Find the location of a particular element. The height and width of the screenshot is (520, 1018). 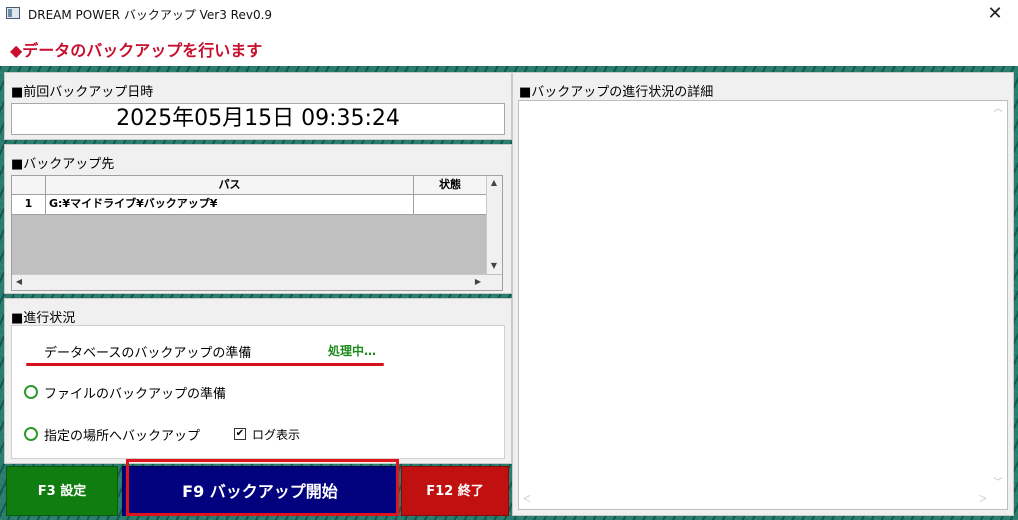

title-bar: DREAM POWER バックアップ Ver3 Rev0.9 ✕ is located at coordinates (509, 14).